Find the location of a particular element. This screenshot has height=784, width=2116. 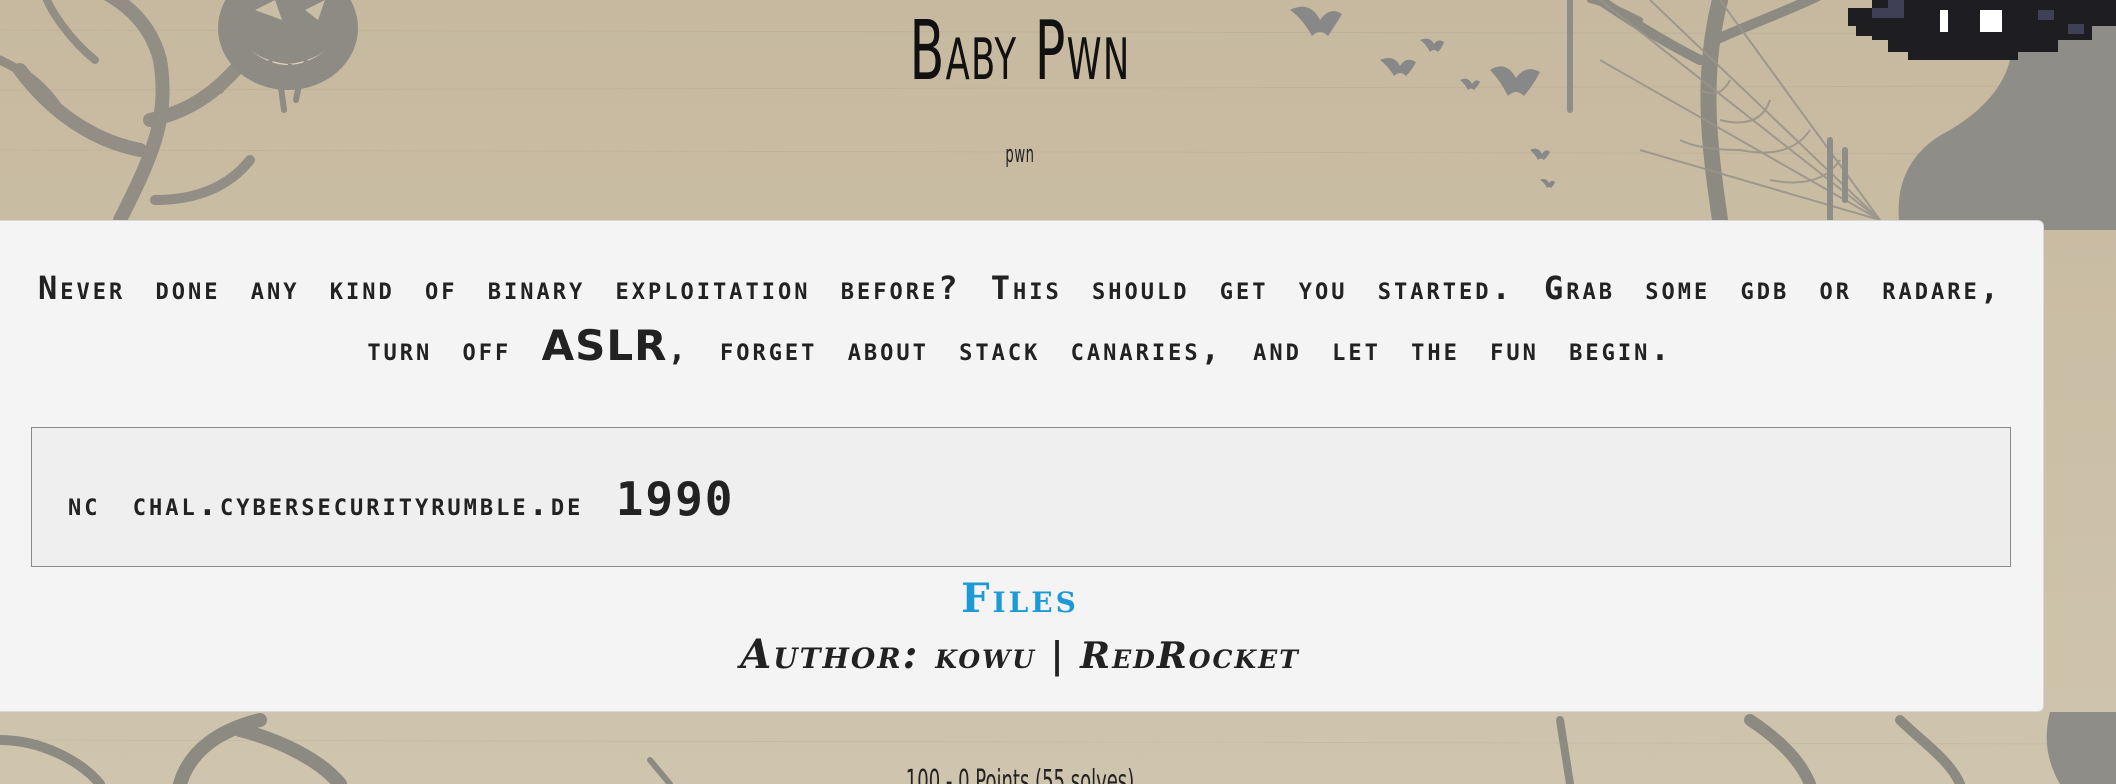

challenge-category: pwn is located at coordinates (1020, 154).